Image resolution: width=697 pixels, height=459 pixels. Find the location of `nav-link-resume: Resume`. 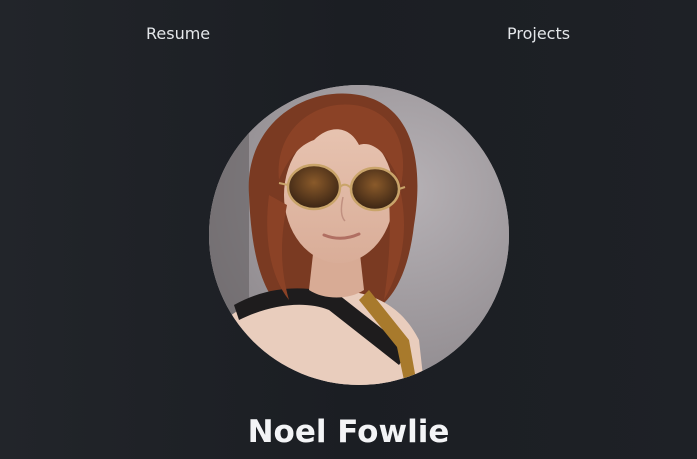

nav-link-resume: Resume is located at coordinates (178, 34).